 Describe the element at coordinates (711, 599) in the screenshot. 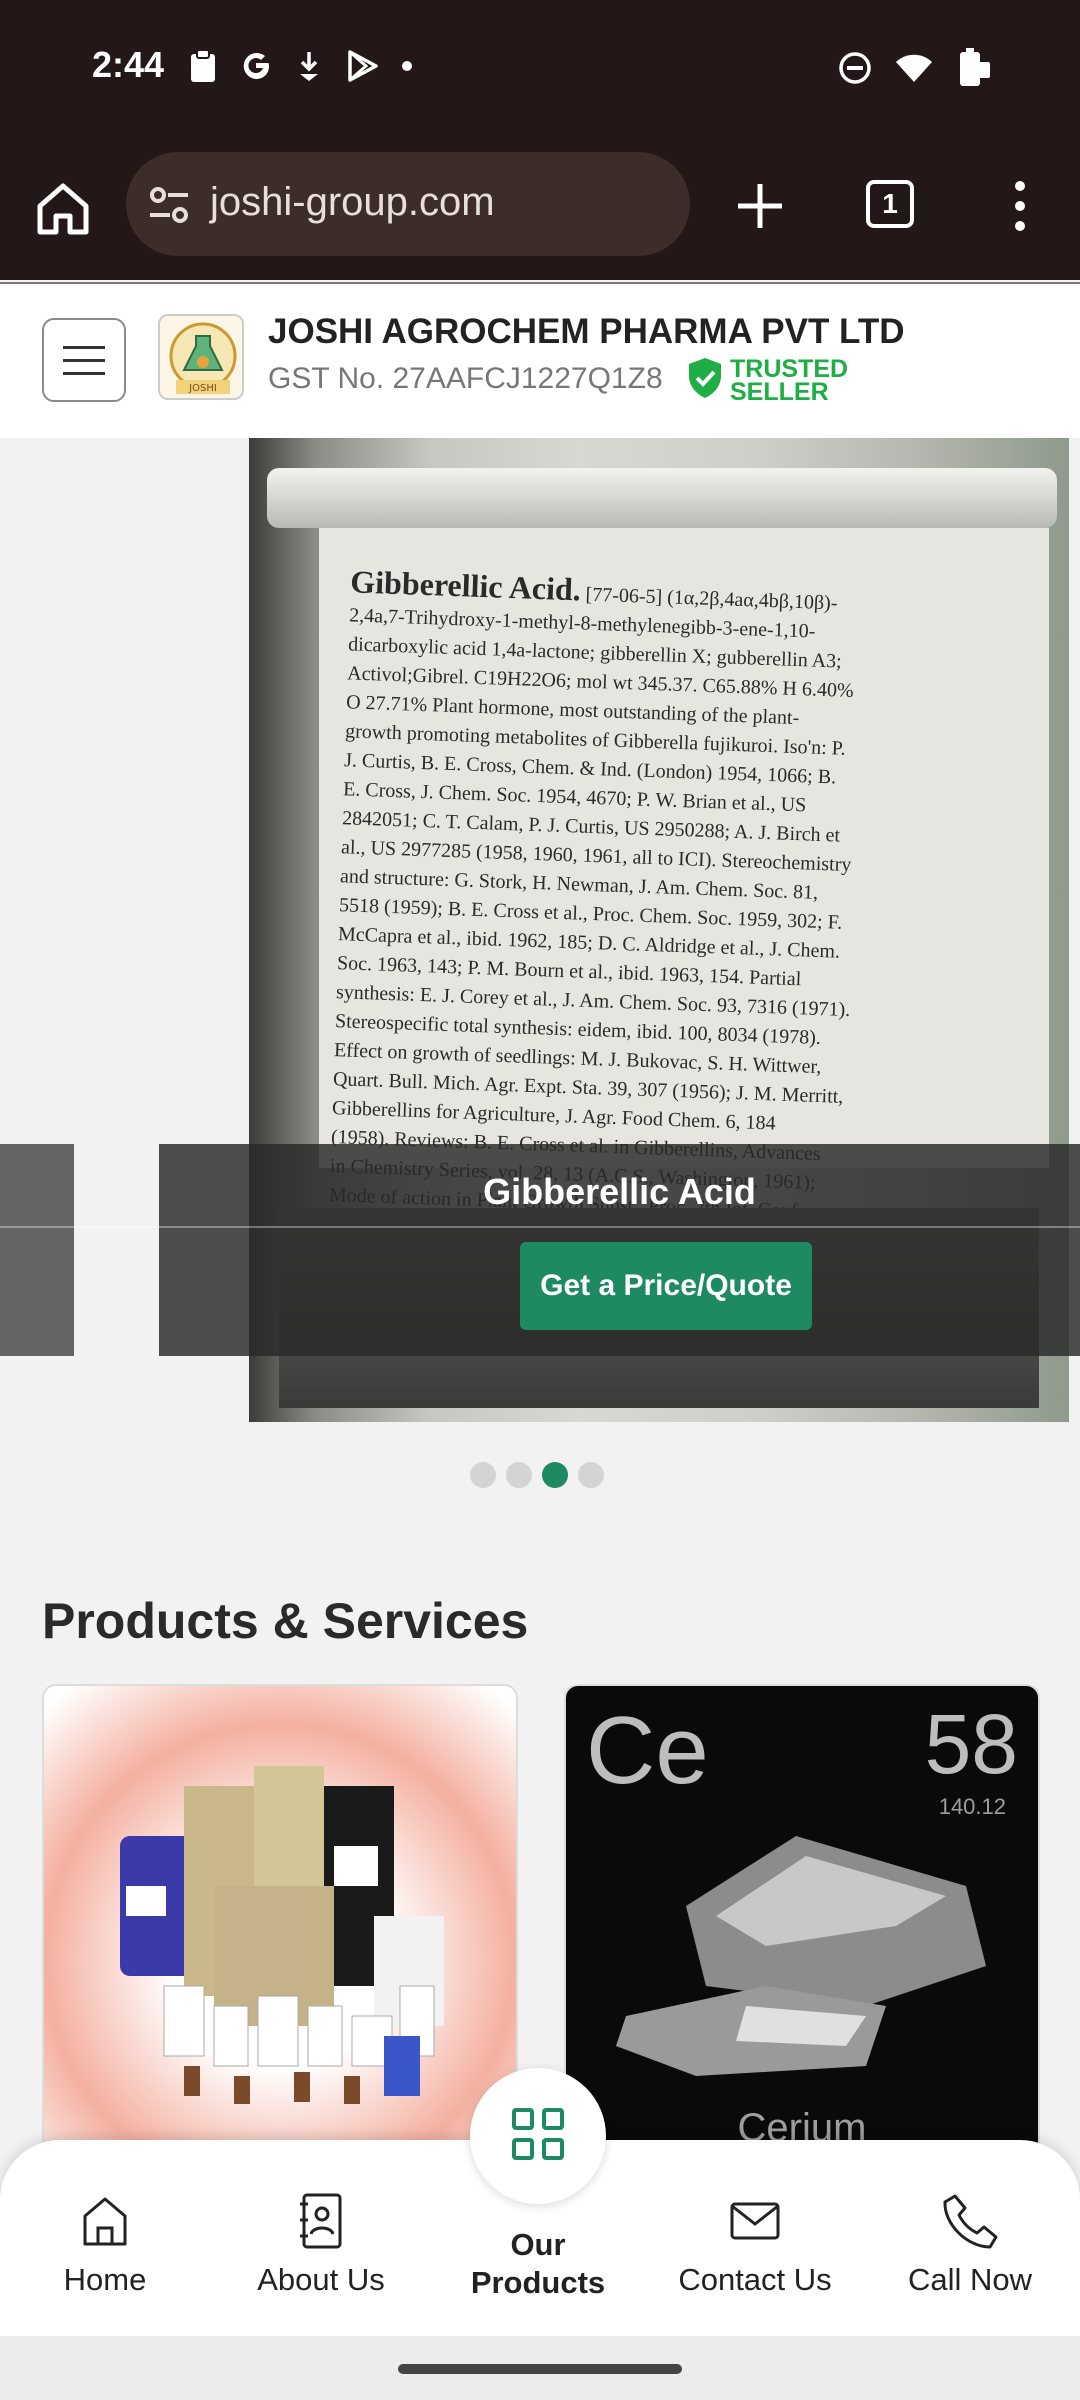

I see `label-line: [77-06-5] (1α,2β,4aα,4bβ,10β)-` at that location.